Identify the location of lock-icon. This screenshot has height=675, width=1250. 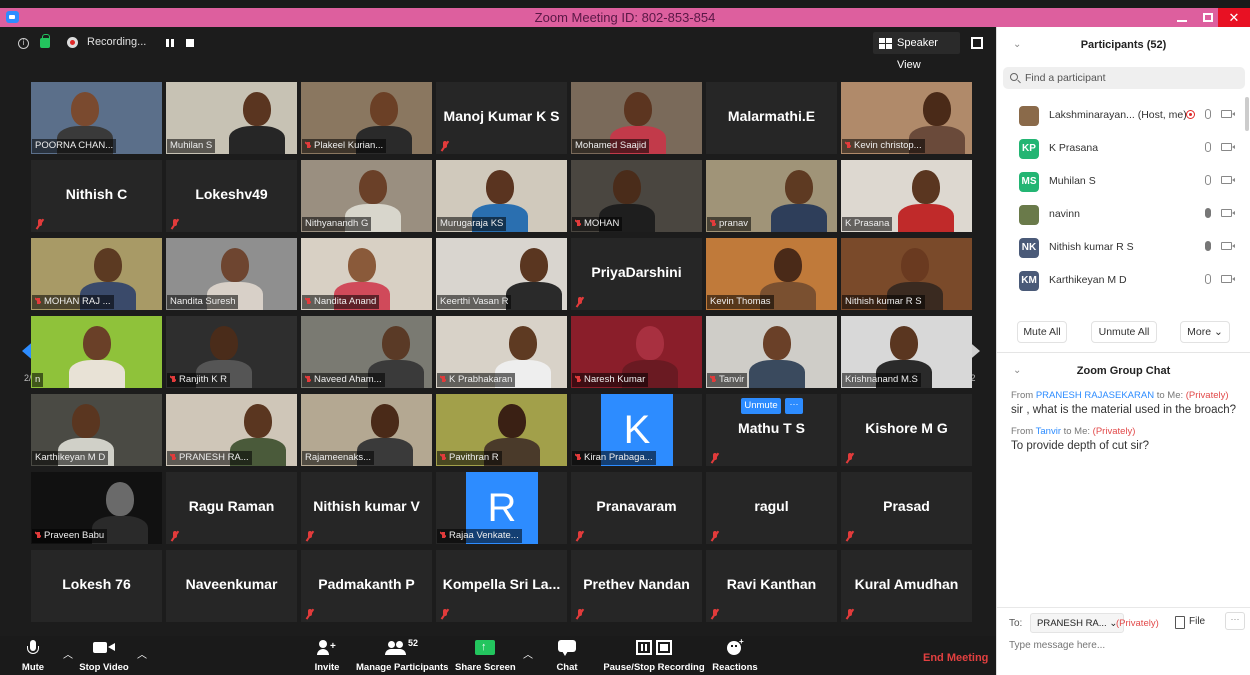
(45, 41).